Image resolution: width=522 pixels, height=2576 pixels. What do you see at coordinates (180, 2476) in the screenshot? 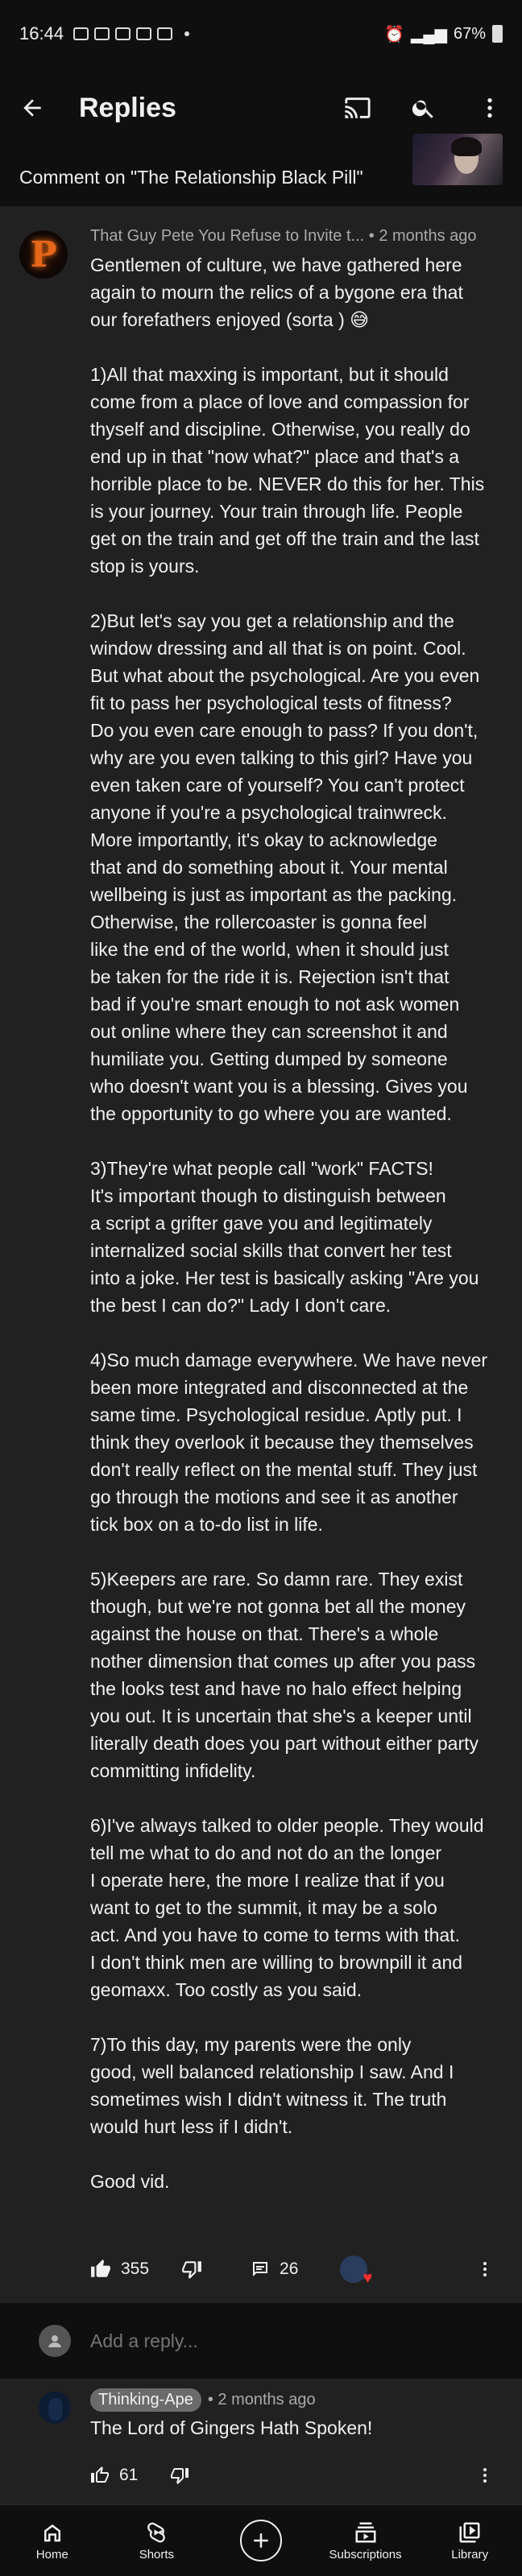
I see `reply-dislike-button` at bounding box center [180, 2476].